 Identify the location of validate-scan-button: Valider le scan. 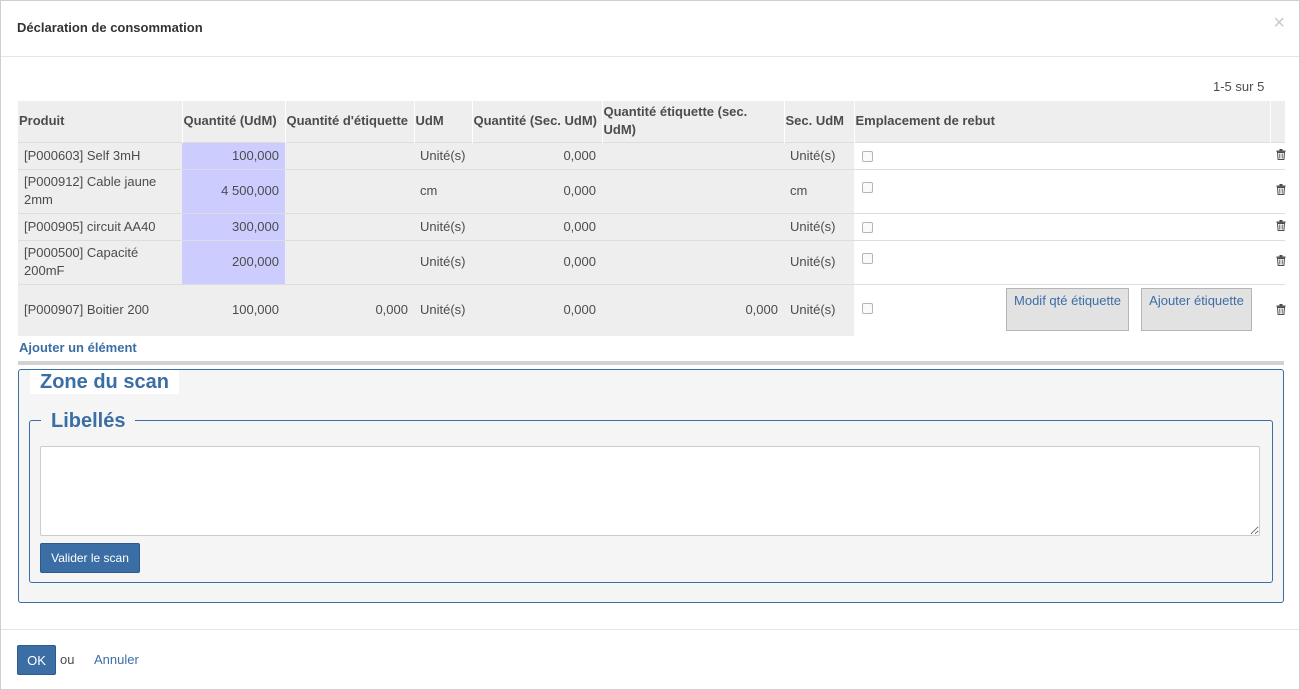
(90, 558).